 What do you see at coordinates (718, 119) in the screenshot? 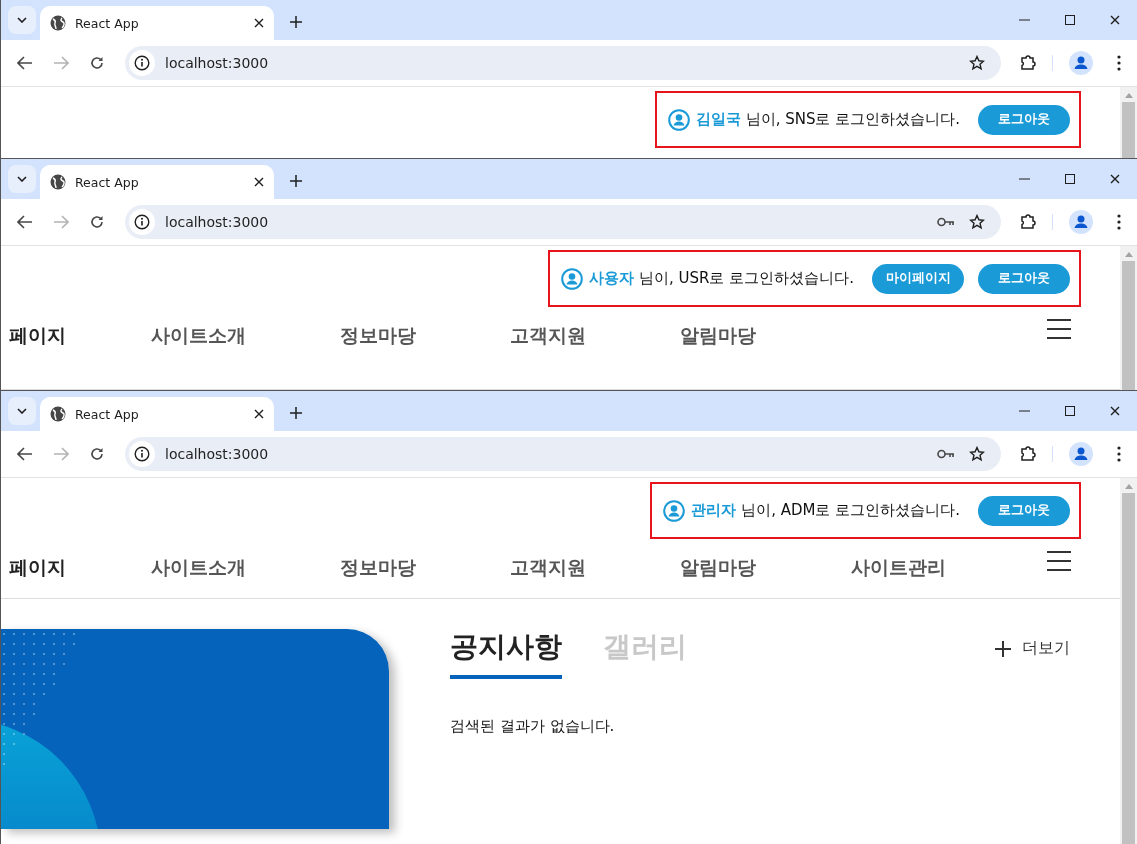
I see `user-name: 김일국` at bounding box center [718, 119].